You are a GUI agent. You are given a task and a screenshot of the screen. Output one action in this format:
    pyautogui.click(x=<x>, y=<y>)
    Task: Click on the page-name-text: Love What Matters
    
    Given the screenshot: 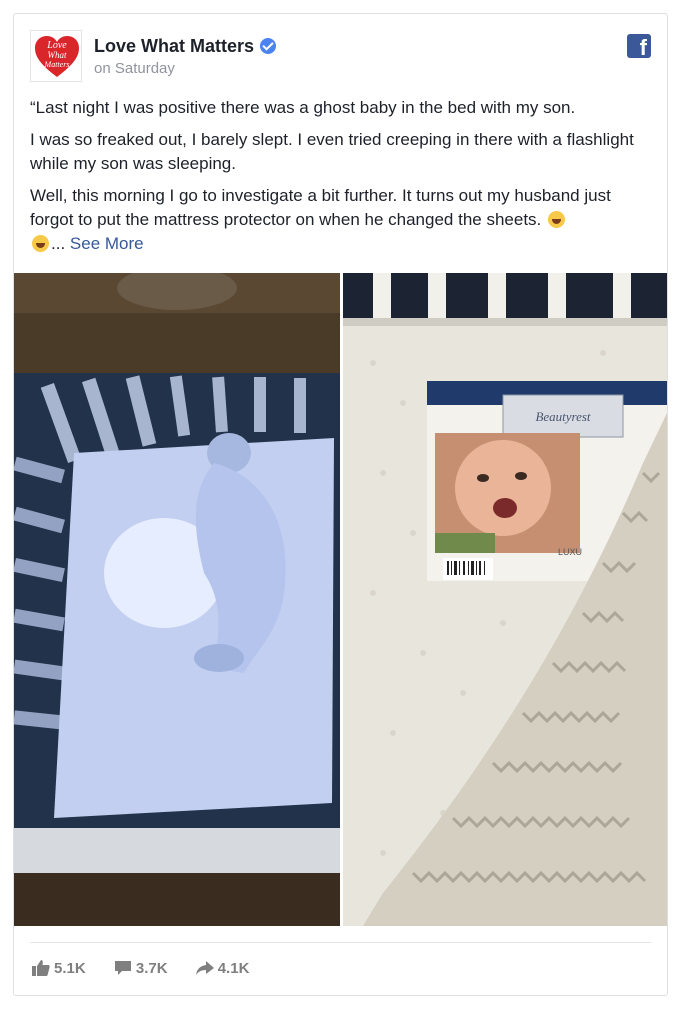 What is the action you would take?
    pyautogui.click(x=174, y=46)
    